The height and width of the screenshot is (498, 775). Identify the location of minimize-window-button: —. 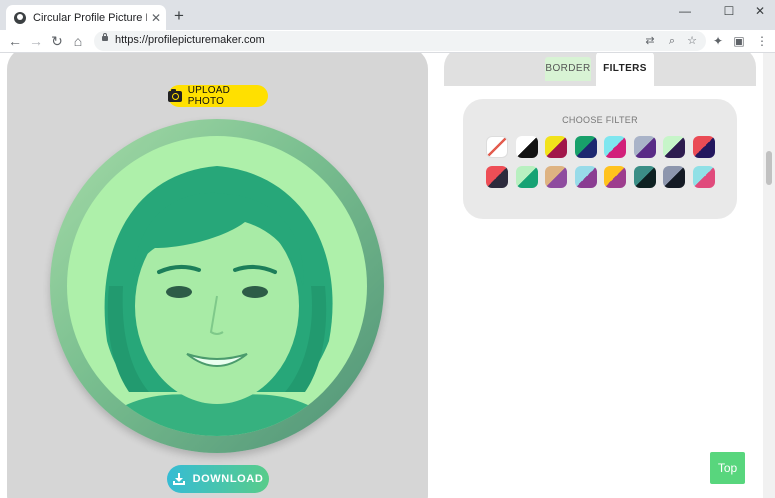
(685, 11).